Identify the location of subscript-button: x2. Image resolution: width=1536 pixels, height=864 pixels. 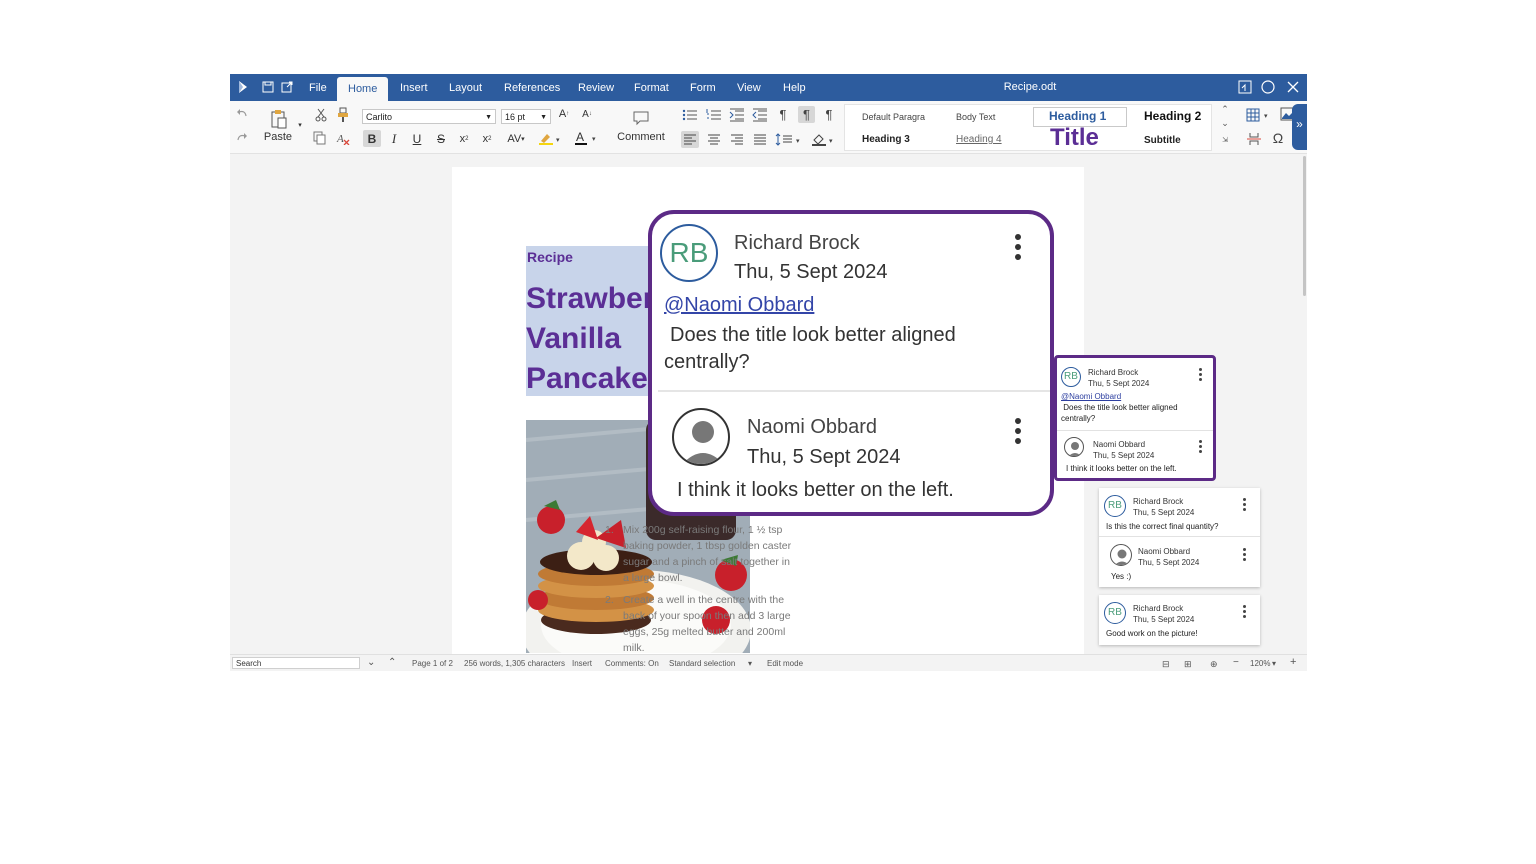
(464, 138).